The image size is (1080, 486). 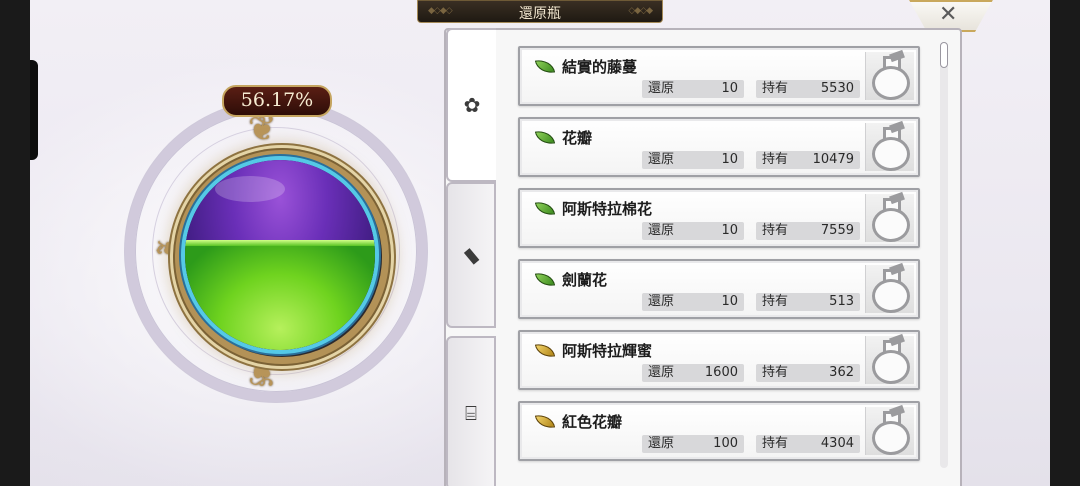 I want to click on restore-value: 1600, so click(x=721, y=372).